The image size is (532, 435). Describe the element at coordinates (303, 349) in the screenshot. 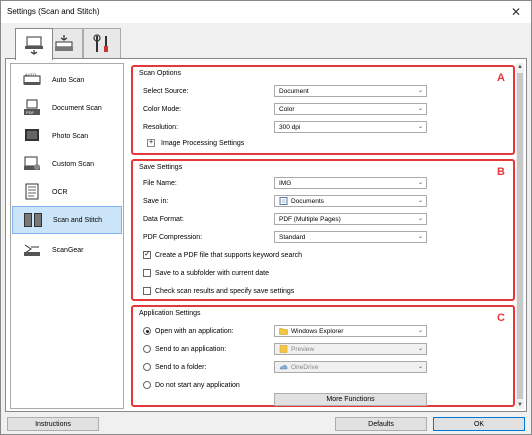

I see `dropdown-value: Preview` at that location.